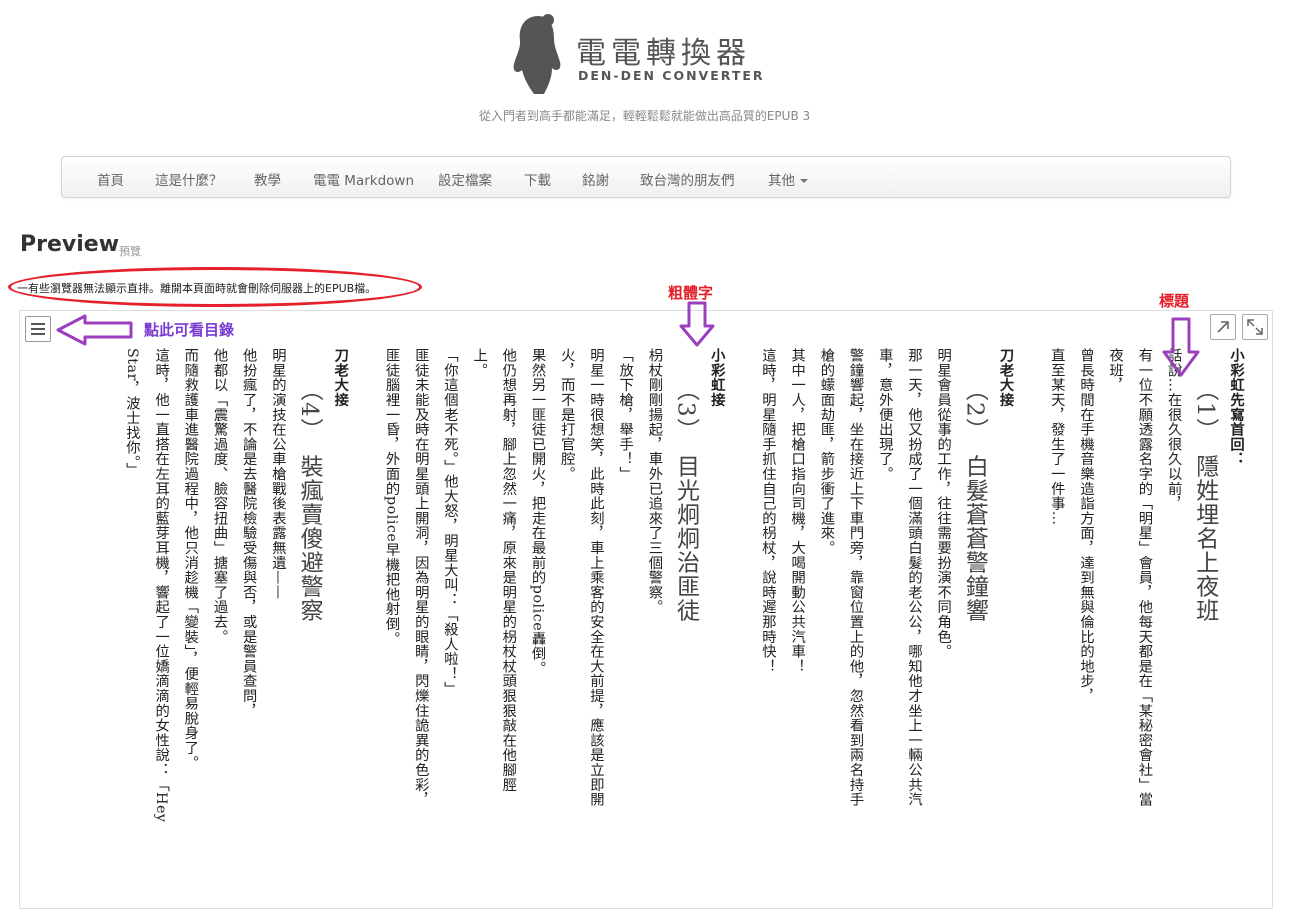 The height and width of the screenshot is (914, 1289). I want to click on paragraph-line: Star，波士找你。」, so click(131, 413).